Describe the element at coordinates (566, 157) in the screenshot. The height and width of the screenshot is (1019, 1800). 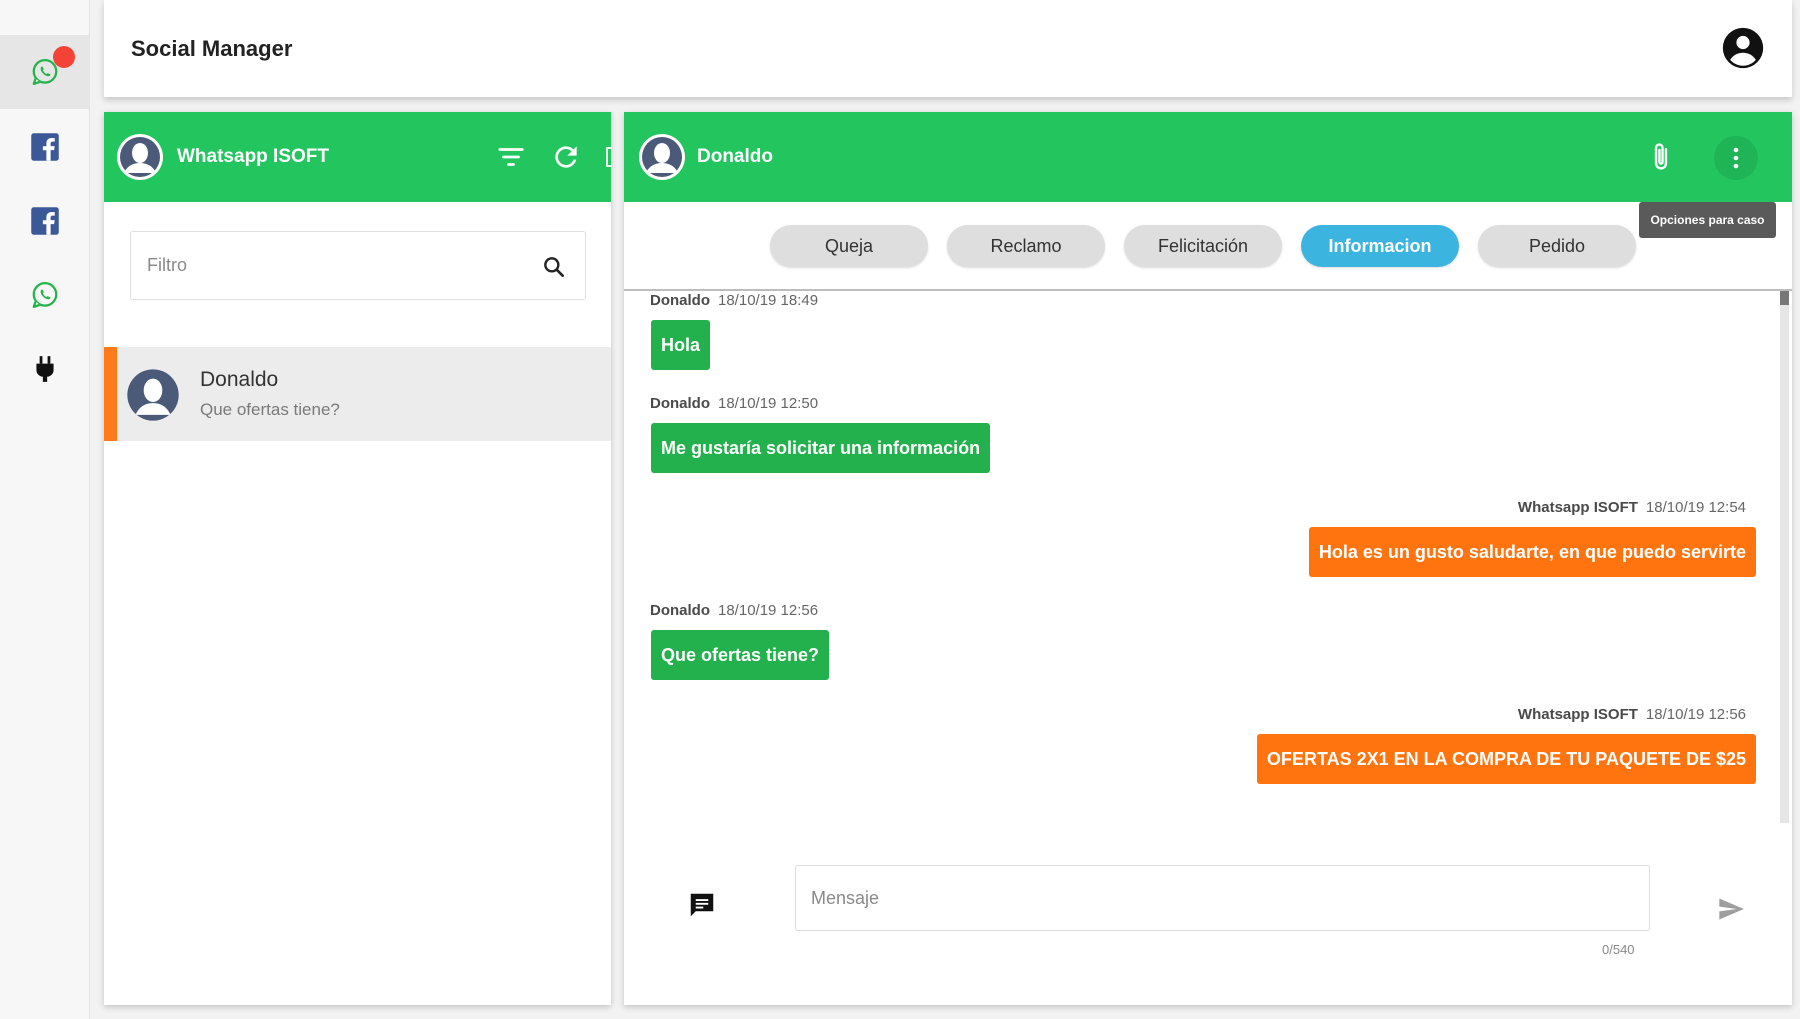
I see `refresh-icon` at that location.